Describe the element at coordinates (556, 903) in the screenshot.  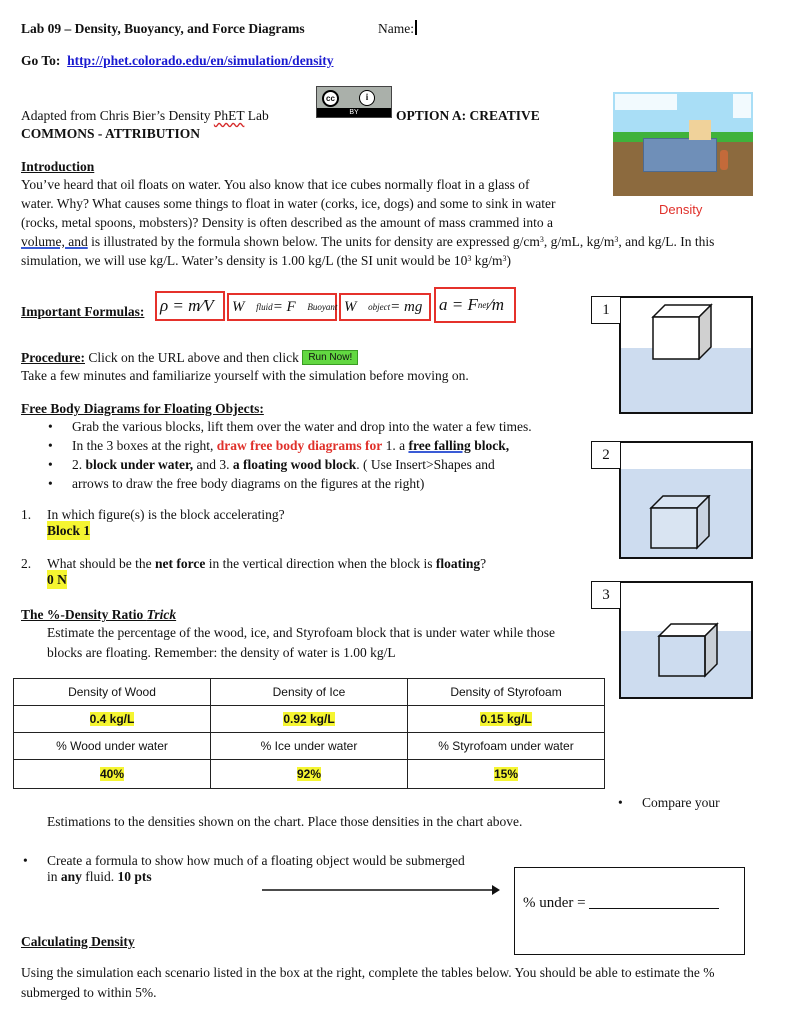
I see `percent-under-text: % under =` at that location.